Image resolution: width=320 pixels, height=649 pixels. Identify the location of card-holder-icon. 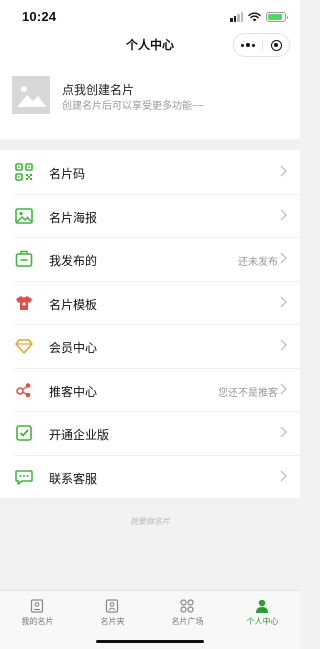
(112, 606).